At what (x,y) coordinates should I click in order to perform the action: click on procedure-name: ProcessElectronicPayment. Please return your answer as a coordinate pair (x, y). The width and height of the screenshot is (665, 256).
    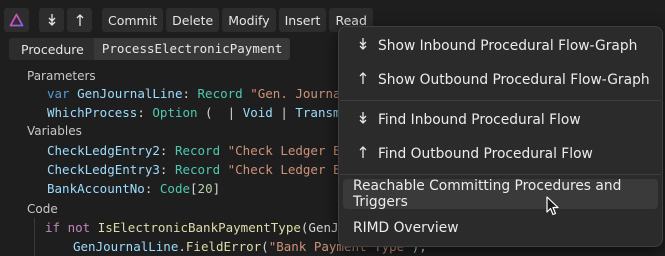
    Looking at the image, I should click on (192, 49).